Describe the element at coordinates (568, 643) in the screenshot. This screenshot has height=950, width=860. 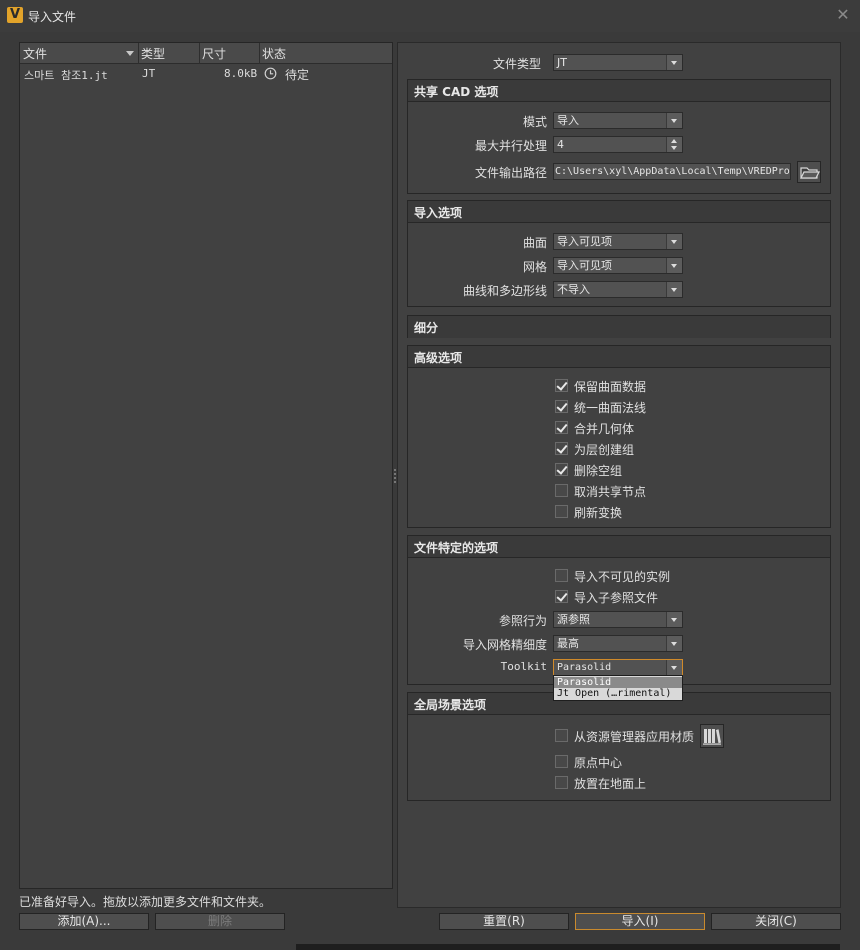
I see `mesh-precision-value: 最高` at that location.